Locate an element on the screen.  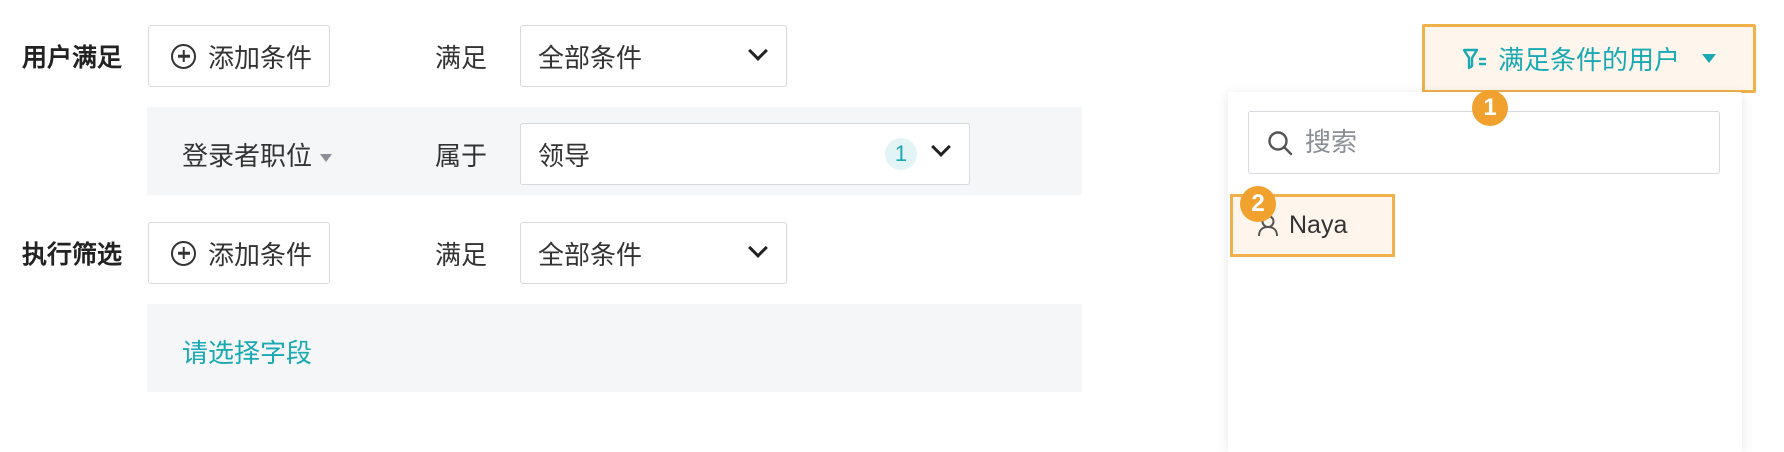
select-field-link: 请选择字段 is located at coordinates (247, 351).